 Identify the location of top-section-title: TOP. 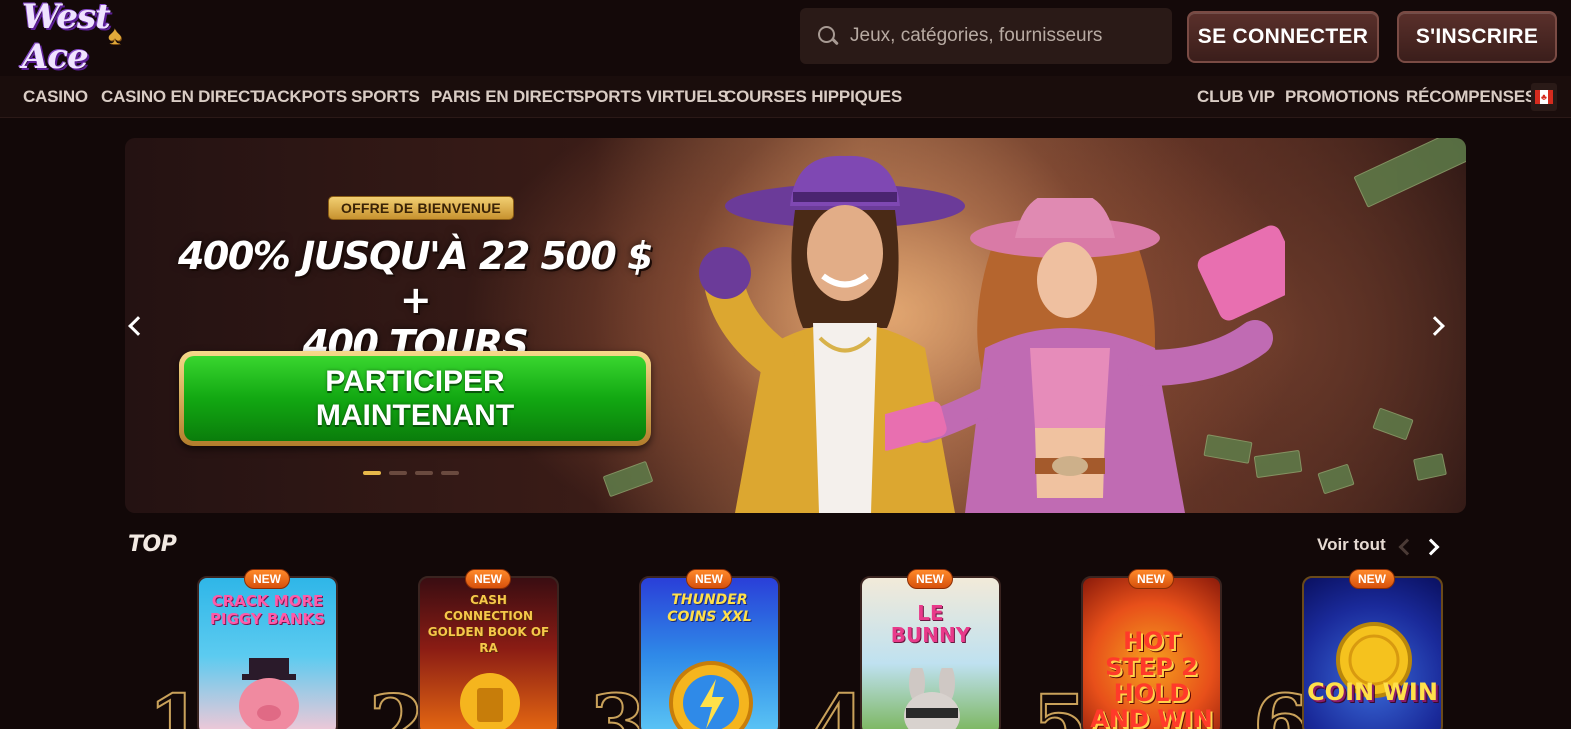
(152, 544).